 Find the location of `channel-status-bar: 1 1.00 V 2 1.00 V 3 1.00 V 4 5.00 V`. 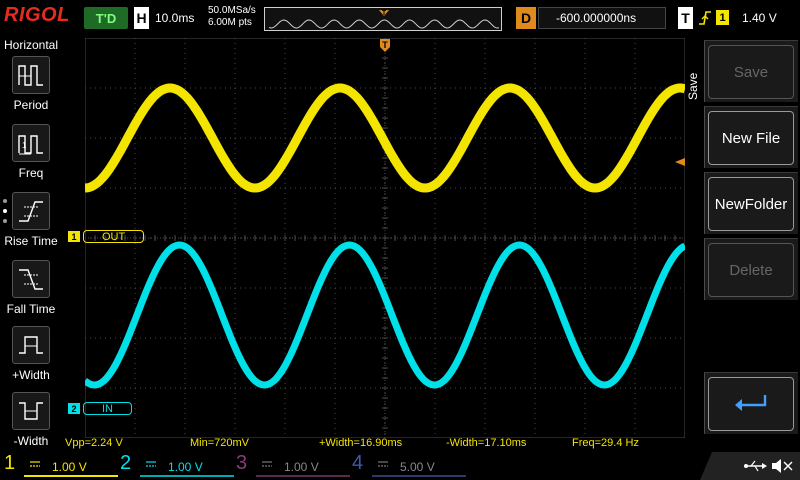

channel-status-bar: 1 1.00 V 2 1.00 V 3 1.00 V 4 5.00 V is located at coordinates (400, 466).